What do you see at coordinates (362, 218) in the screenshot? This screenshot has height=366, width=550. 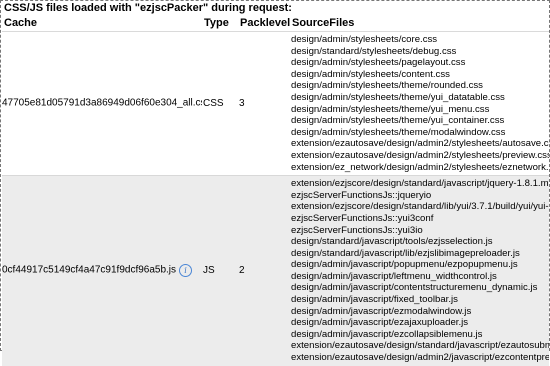 I see `source-file: ezjscServerFunctionsJs::yui3conf` at bounding box center [362, 218].